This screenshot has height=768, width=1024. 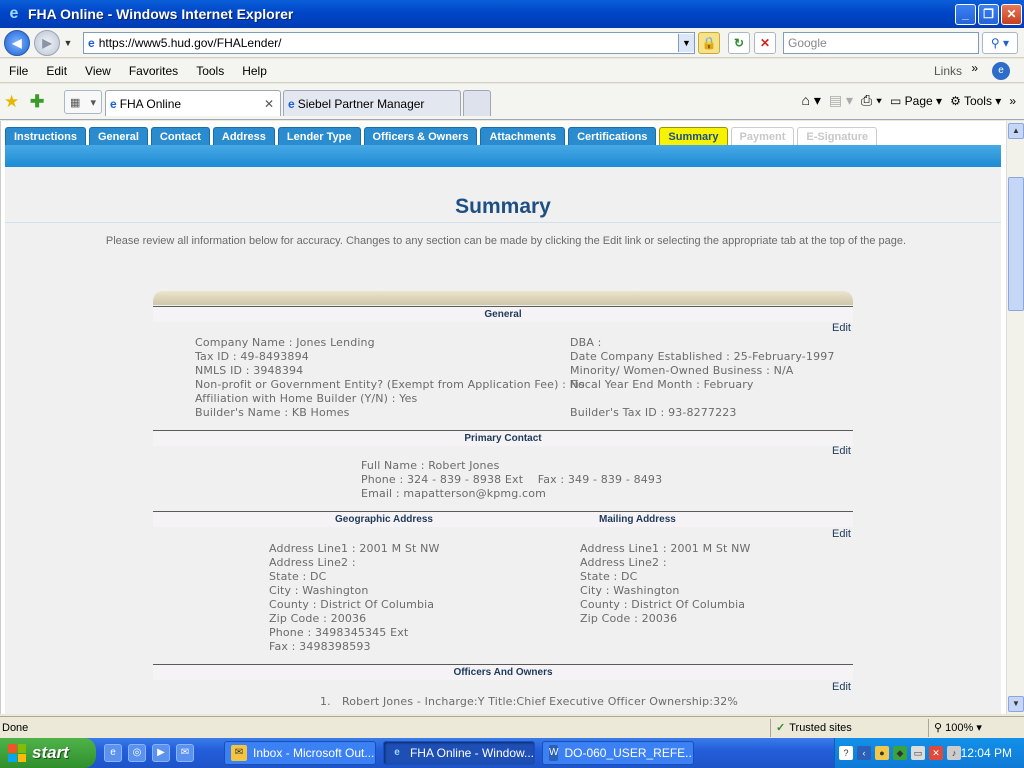 I want to click on dba: DBA :, so click(x=586, y=342).